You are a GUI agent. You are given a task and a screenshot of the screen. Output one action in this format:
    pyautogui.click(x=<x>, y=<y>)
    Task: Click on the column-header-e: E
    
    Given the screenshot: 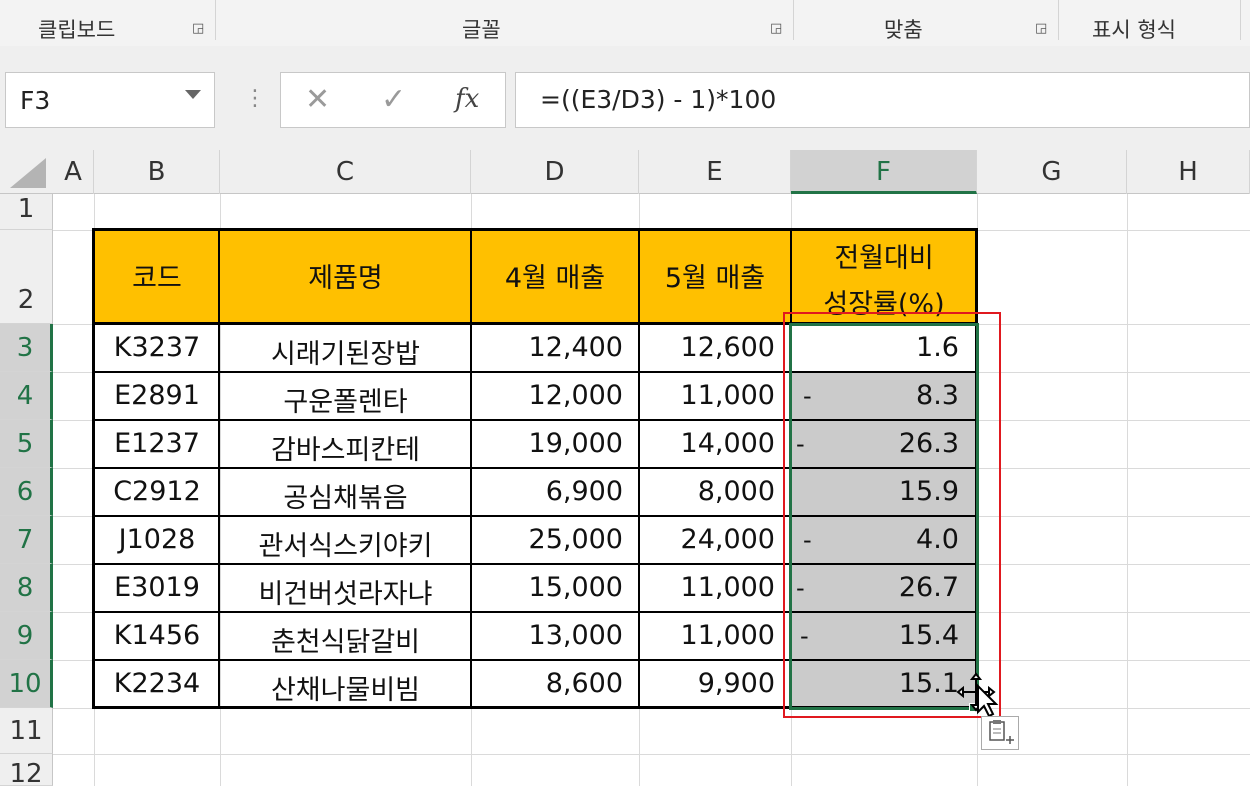 What is the action you would take?
    pyautogui.click(x=715, y=172)
    